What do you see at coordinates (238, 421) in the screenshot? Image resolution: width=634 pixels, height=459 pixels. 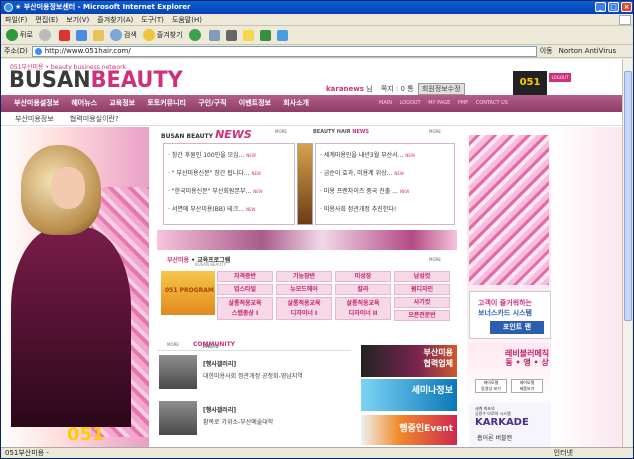 I see `community-item-text: 황복로 가위소-부산예술대학` at bounding box center [238, 421].